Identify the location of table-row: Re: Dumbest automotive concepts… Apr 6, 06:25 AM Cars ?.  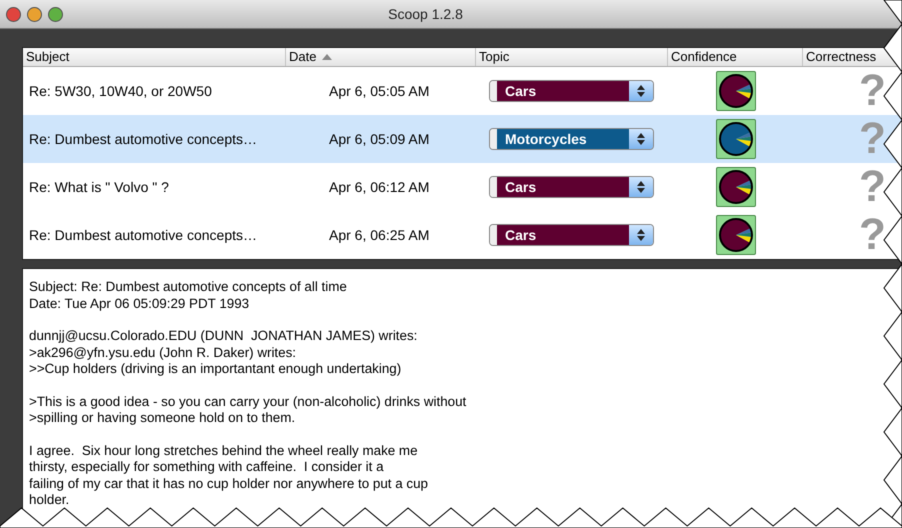
(462, 235).